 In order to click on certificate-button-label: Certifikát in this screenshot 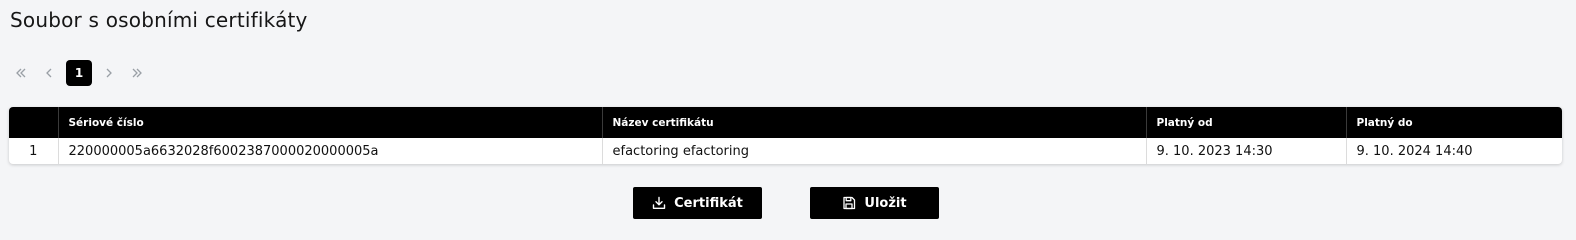, I will do `click(708, 203)`.